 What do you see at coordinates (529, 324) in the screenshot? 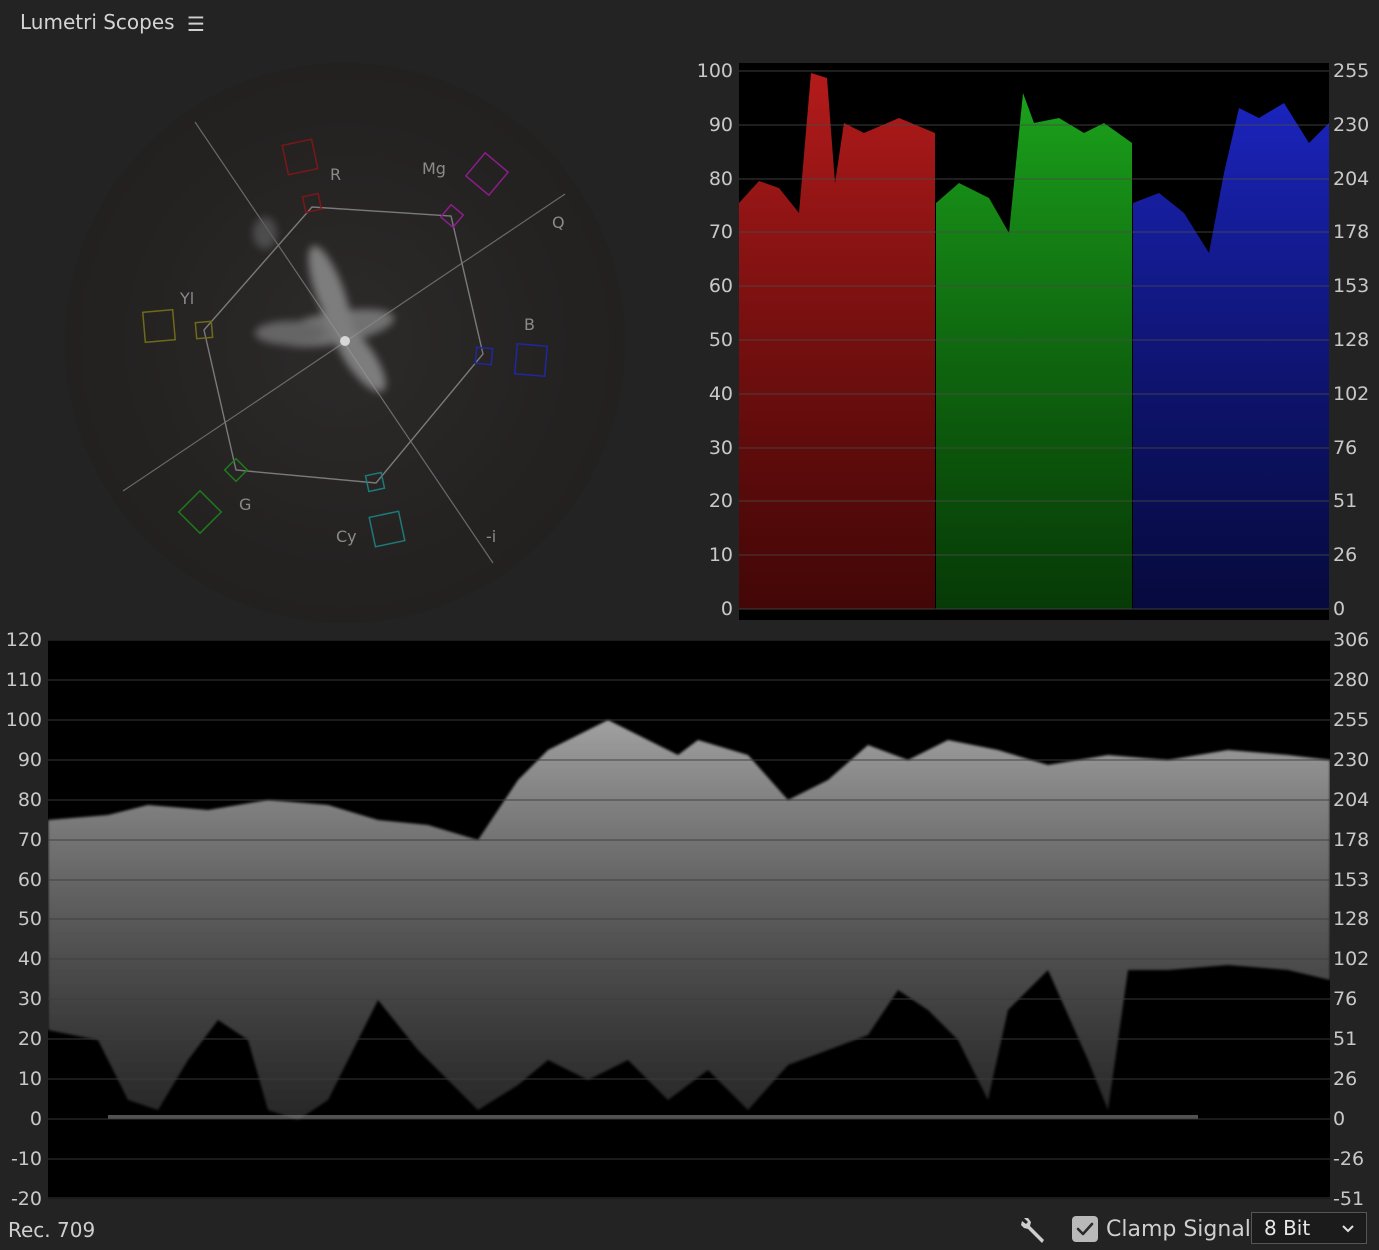
I see `label-b: B` at bounding box center [529, 324].